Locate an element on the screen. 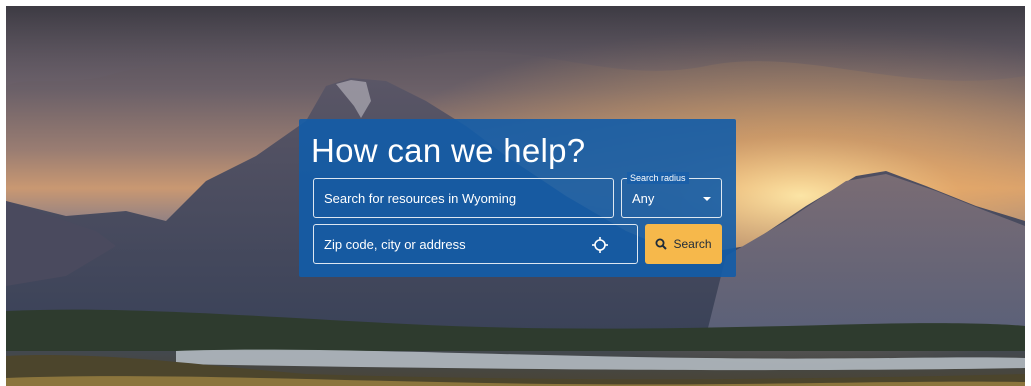 The height and width of the screenshot is (386, 1031). search-radius-select: Search radius Any is located at coordinates (671, 195).